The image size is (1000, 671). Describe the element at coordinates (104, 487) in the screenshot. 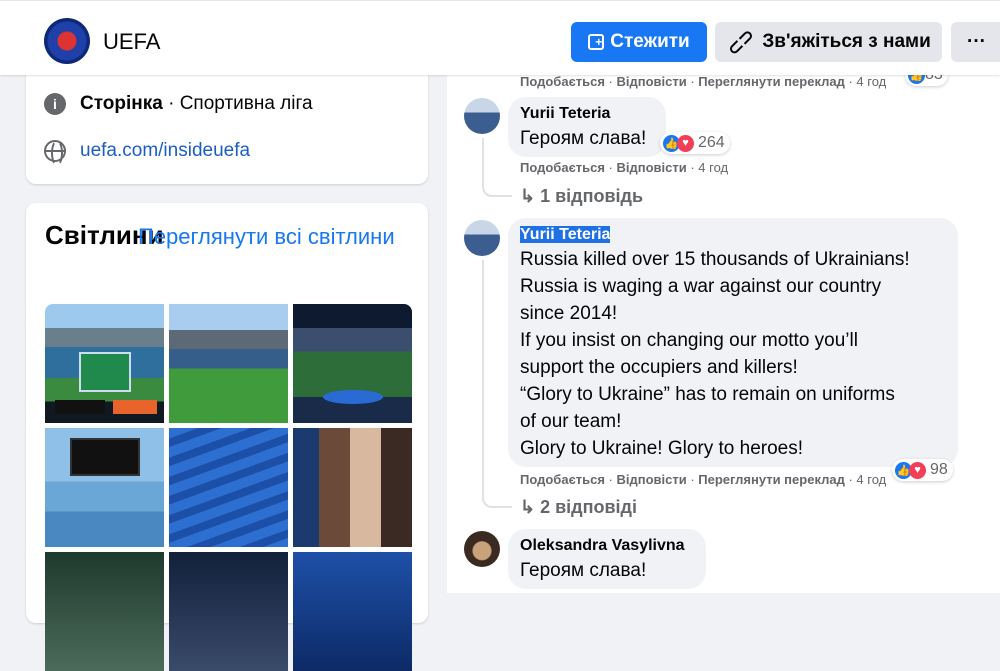

I see `photo-scoreboard` at that location.